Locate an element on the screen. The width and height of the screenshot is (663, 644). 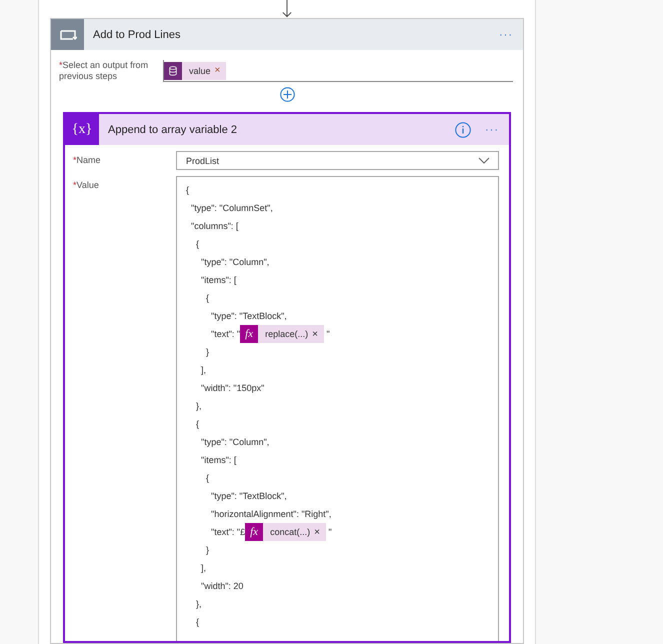
expression-token: fx replace(...) × is located at coordinates (282, 334).